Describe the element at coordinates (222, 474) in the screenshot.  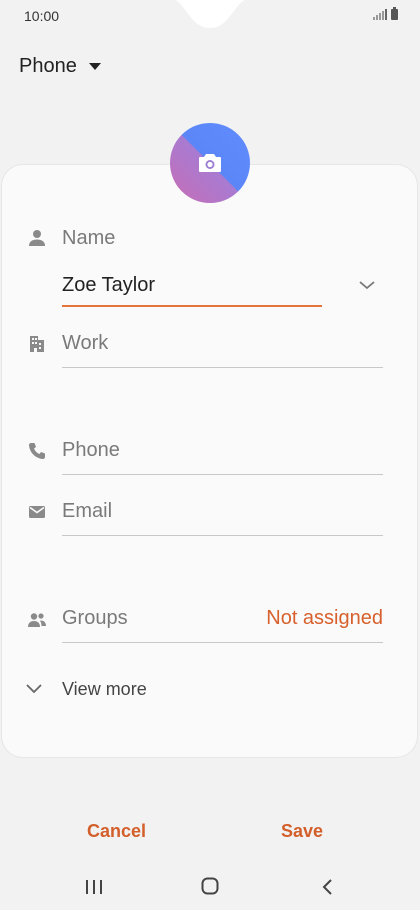
I see `phone-field-underline` at that location.